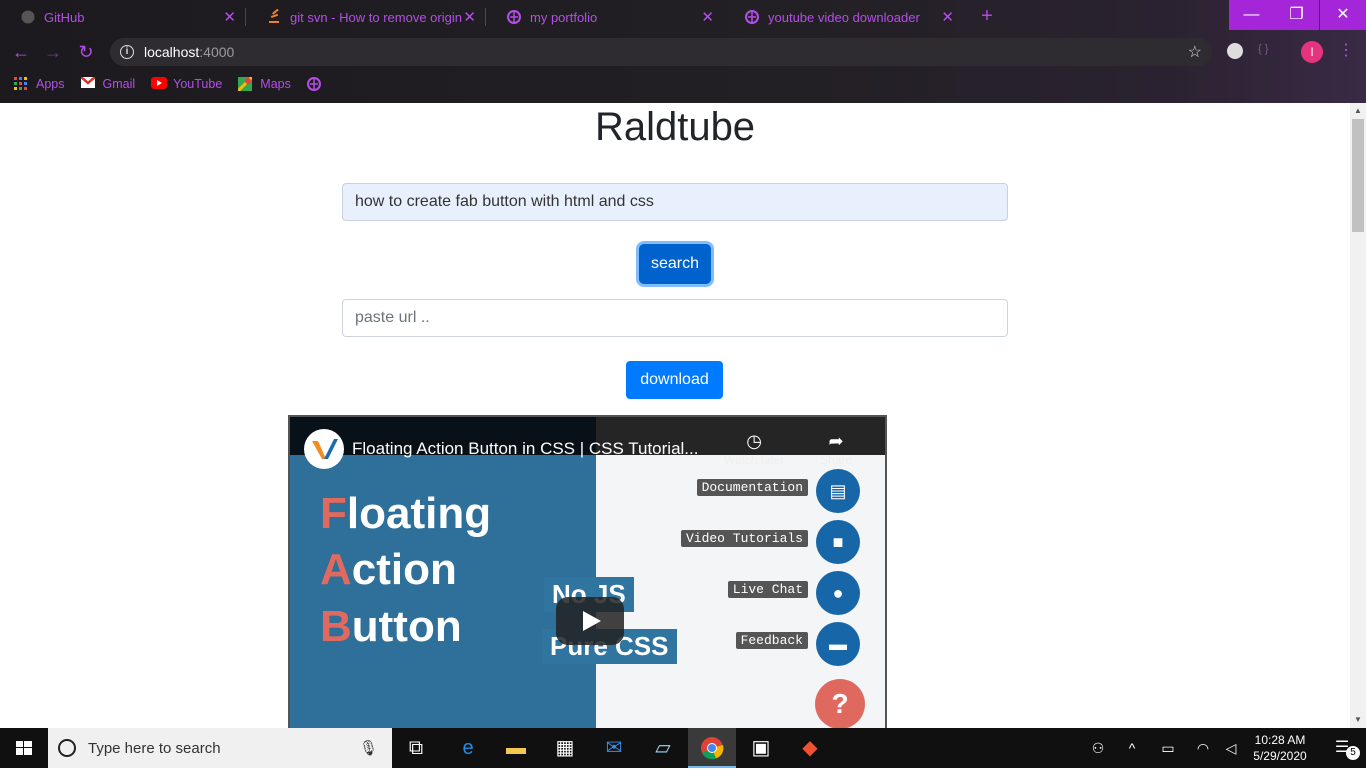 This screenshot has width=1366, height=774. I want to click on bookmark-youtube: YouTube, so click(186, 84).